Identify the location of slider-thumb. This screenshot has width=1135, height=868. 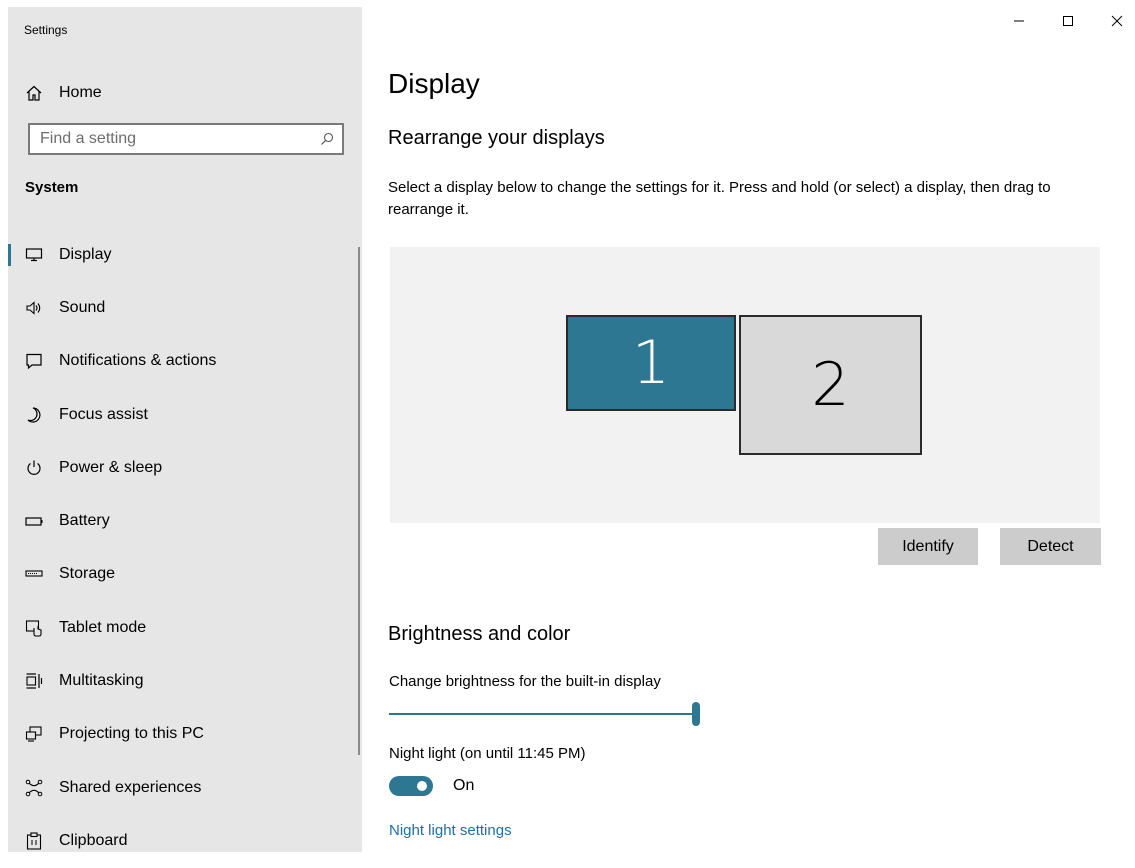
(696, 714).